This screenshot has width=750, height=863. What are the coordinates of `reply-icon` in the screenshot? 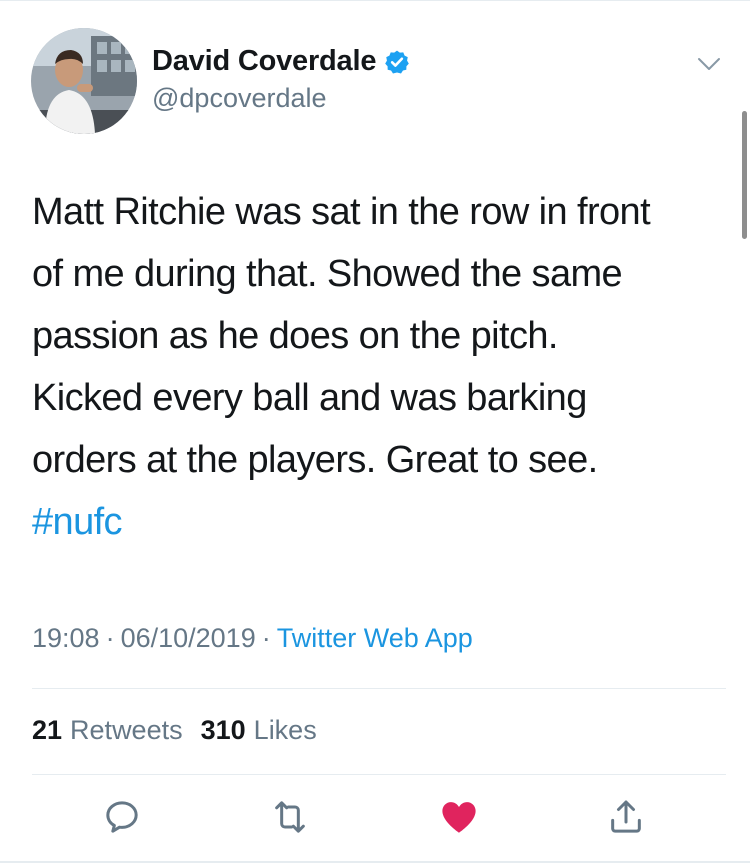 It's located at (122, 817).